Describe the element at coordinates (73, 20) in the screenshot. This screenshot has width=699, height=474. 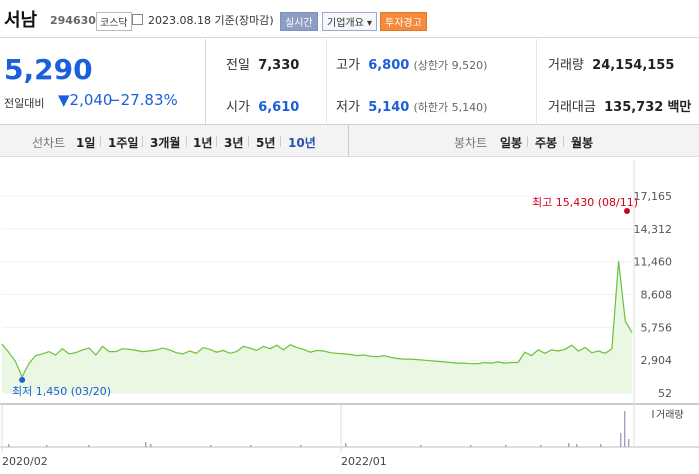
I see `stock-code: 294630` at that location.